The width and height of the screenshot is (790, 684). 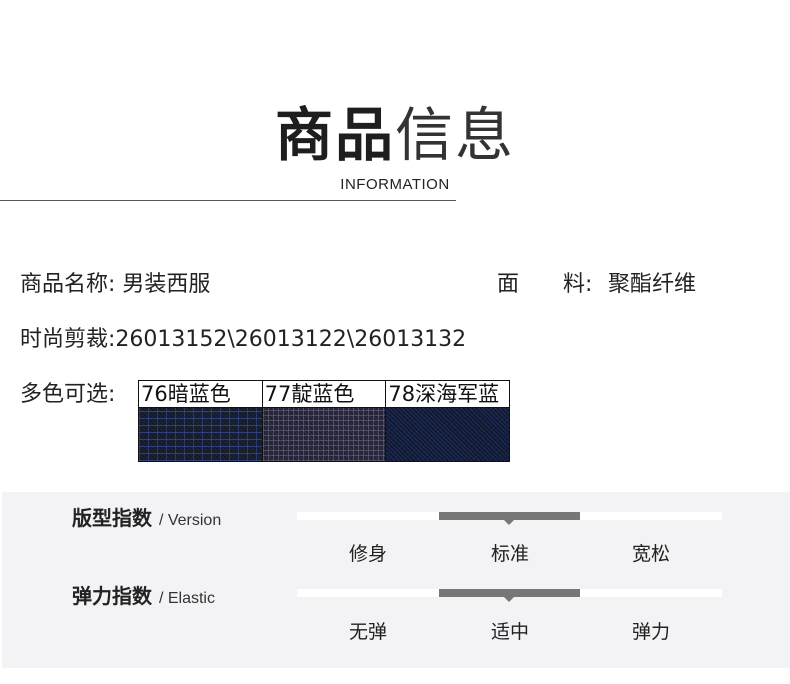 What do you see at coordinates (200, 394) in the screenshot?
I see `color-option-label: 76暗蓝色` at bounding box center [200, 394].